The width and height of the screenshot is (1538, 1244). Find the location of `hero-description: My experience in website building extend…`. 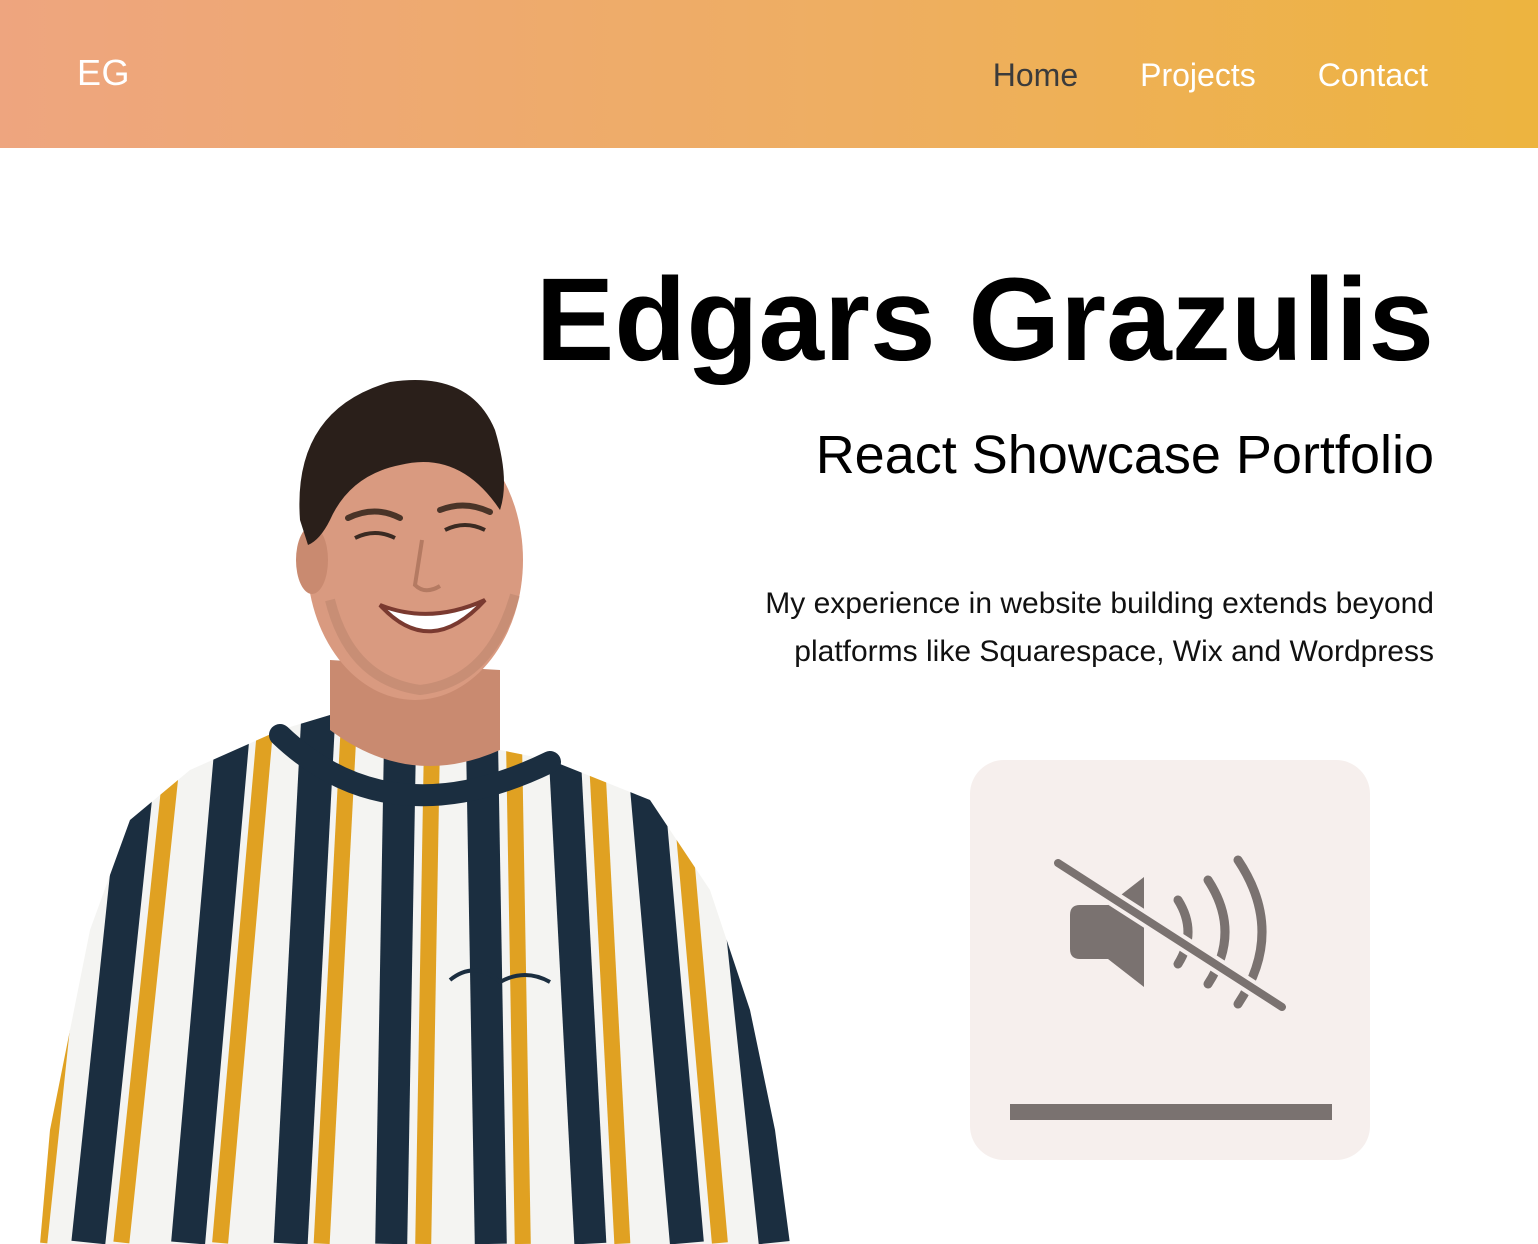

hero-description: My experience in website building extend… is located at coordinates (1099, 627).